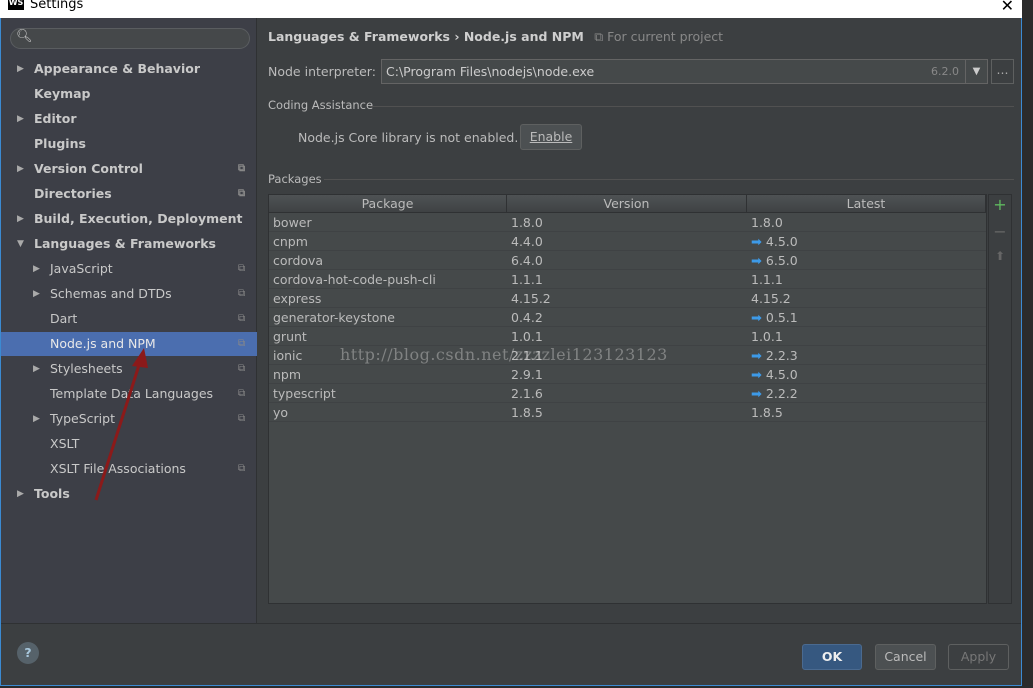 The height and width of the screenshot is (688, 1033). What do you see at coordinates (140, 358) in the screenshot?
I see `arrow-head` at bounding box center [140, 358].